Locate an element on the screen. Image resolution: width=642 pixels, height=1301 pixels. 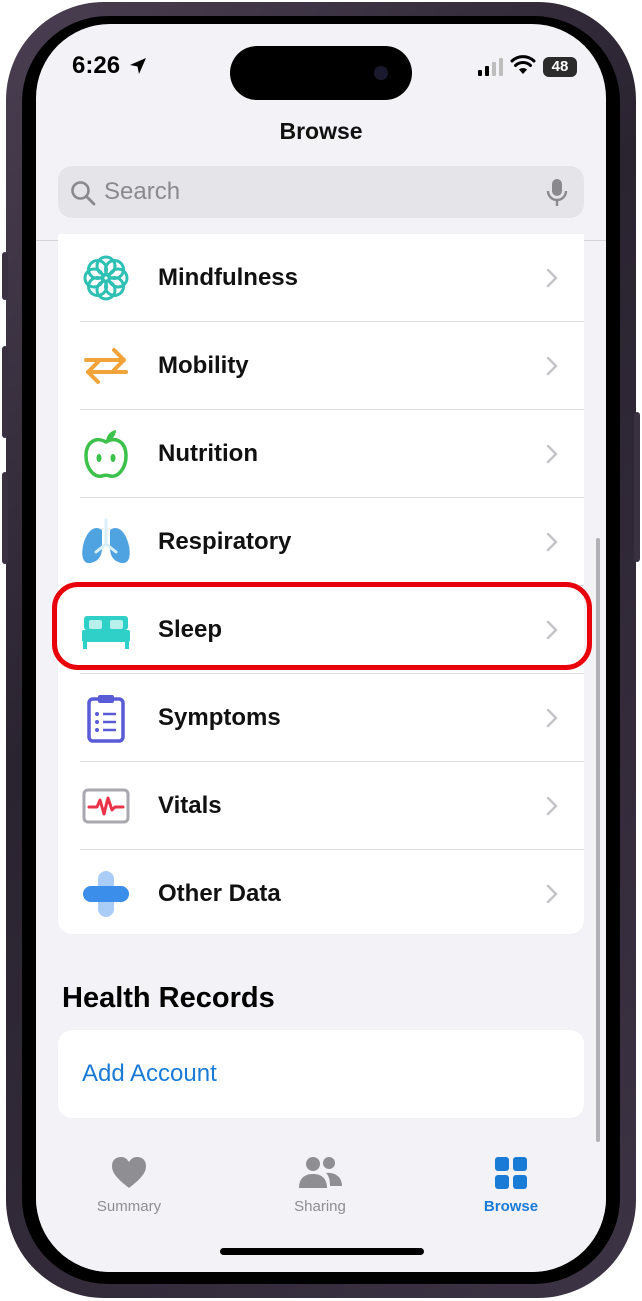
microphone-icon is located at coordinates (557, 193).